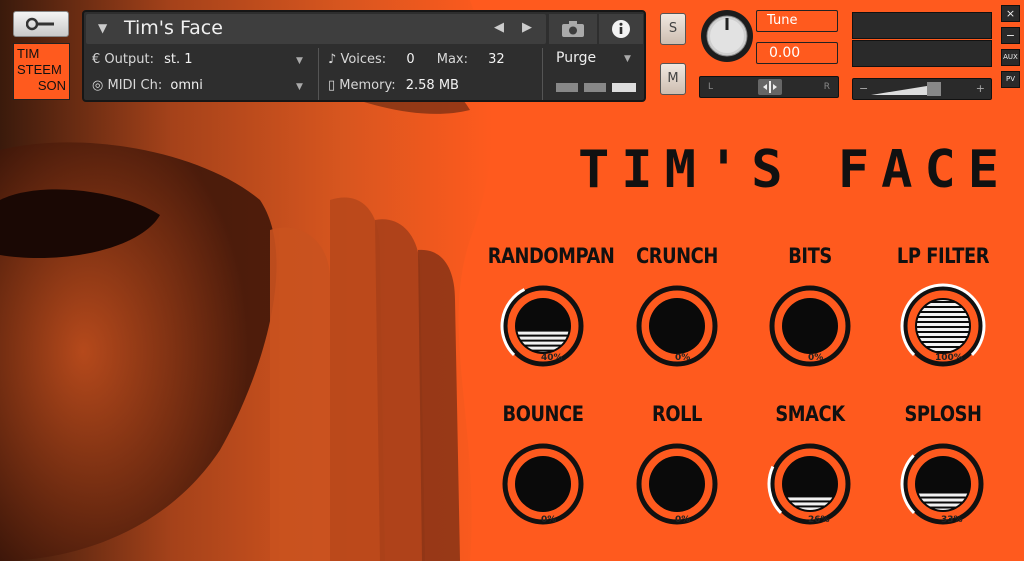  I want to click on knob-label: RANDOMPAN, so click(551, 256).